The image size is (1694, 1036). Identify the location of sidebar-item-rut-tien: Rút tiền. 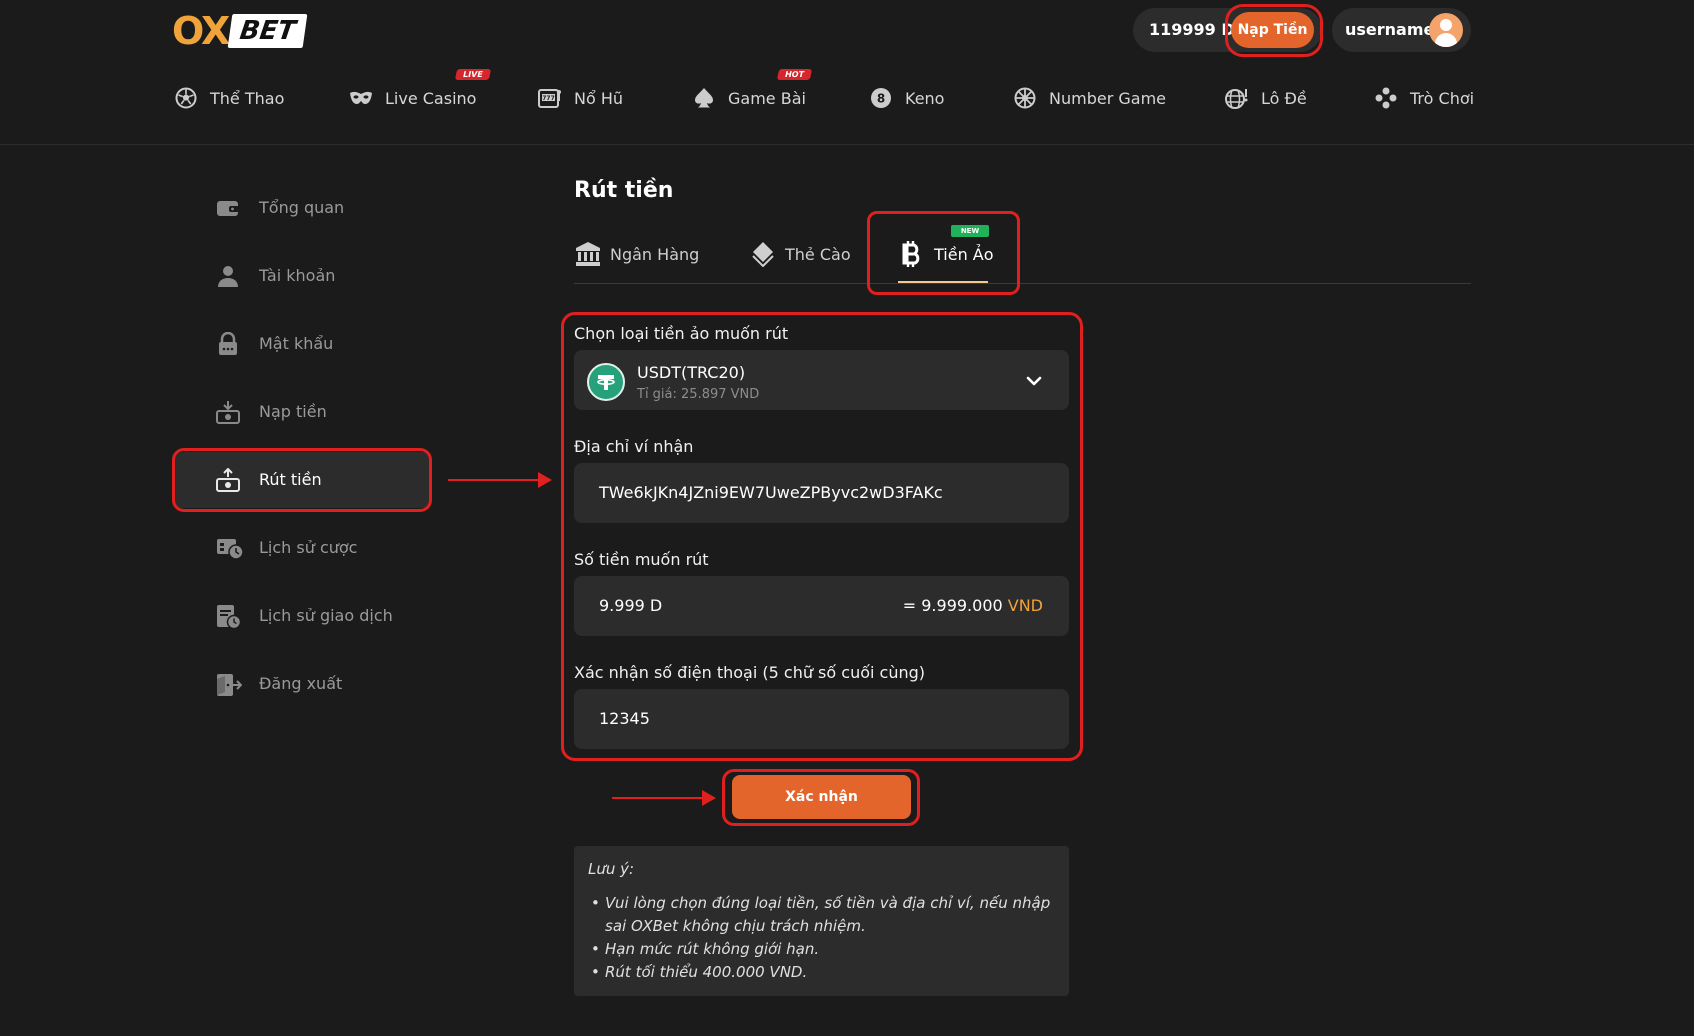
(302, 480).